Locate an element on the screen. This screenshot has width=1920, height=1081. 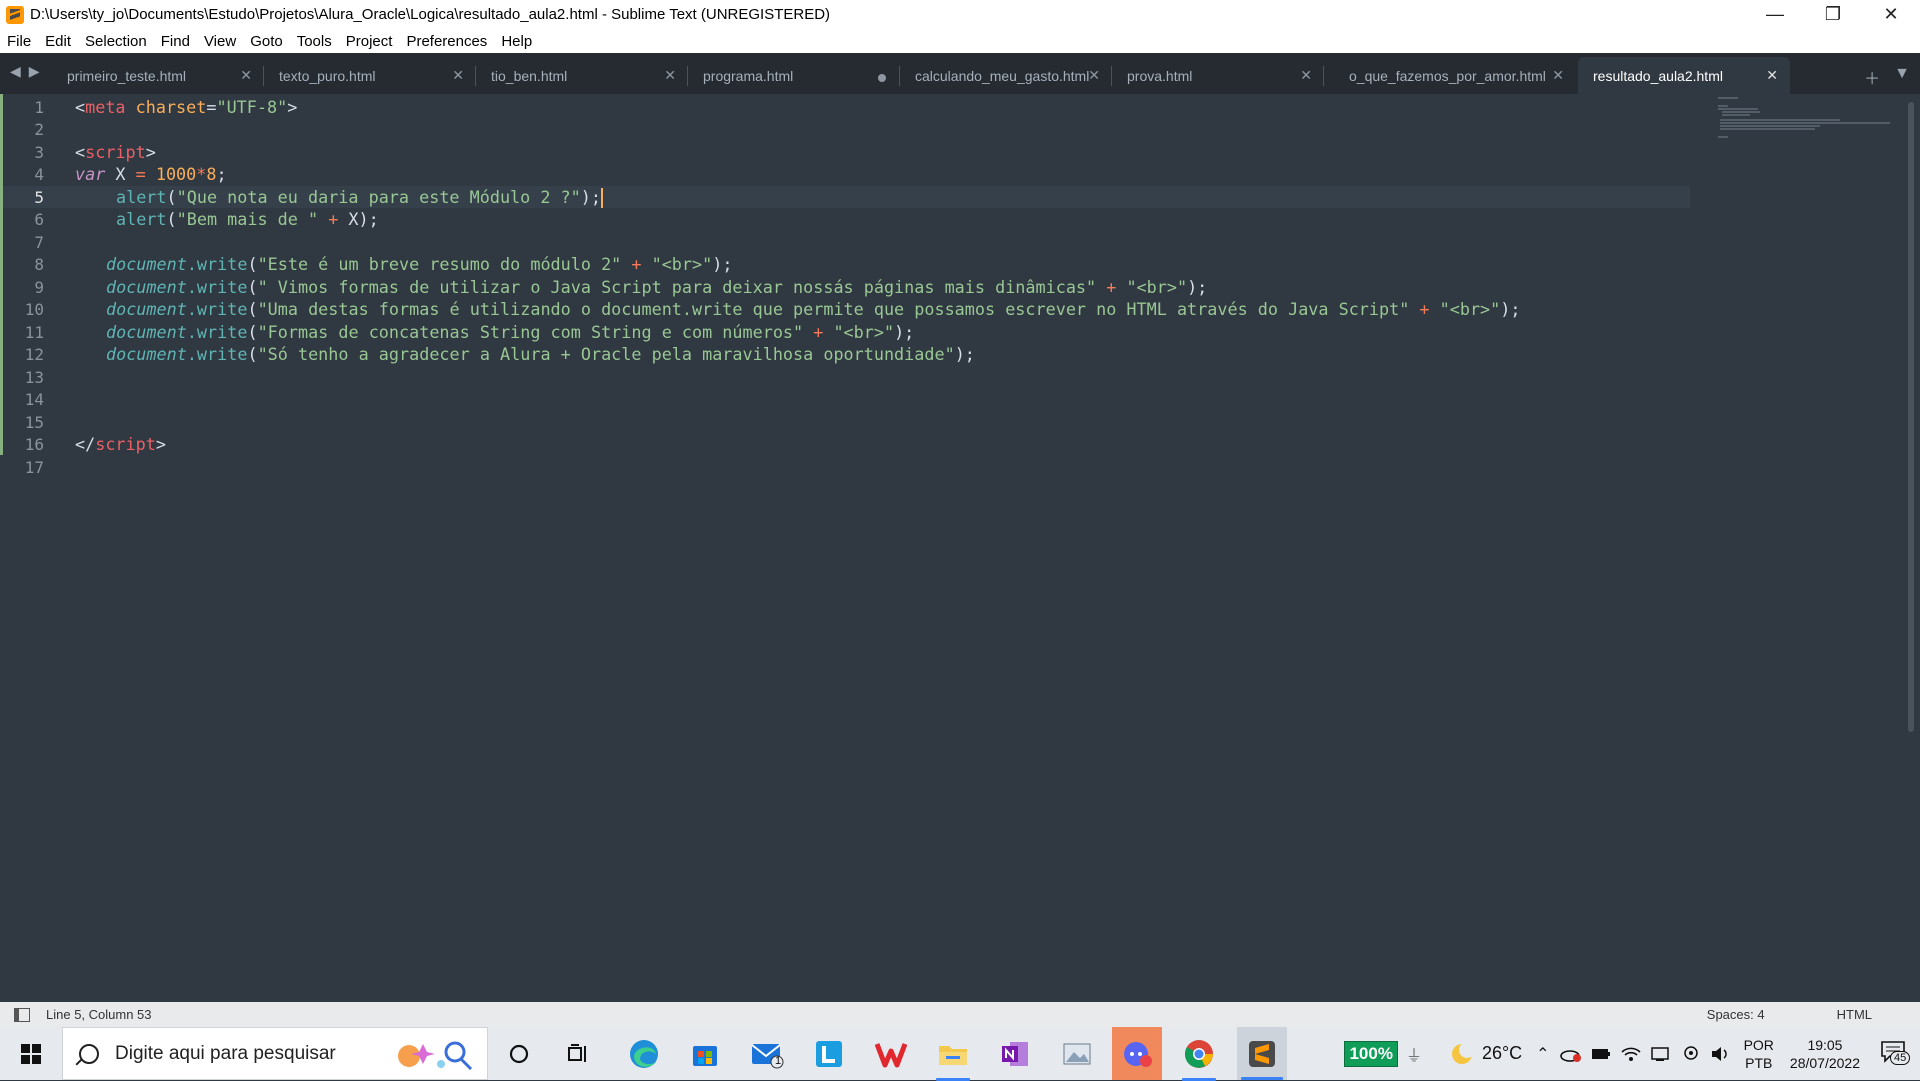
menu-goto: Goto is located at coordinates (266, 41).